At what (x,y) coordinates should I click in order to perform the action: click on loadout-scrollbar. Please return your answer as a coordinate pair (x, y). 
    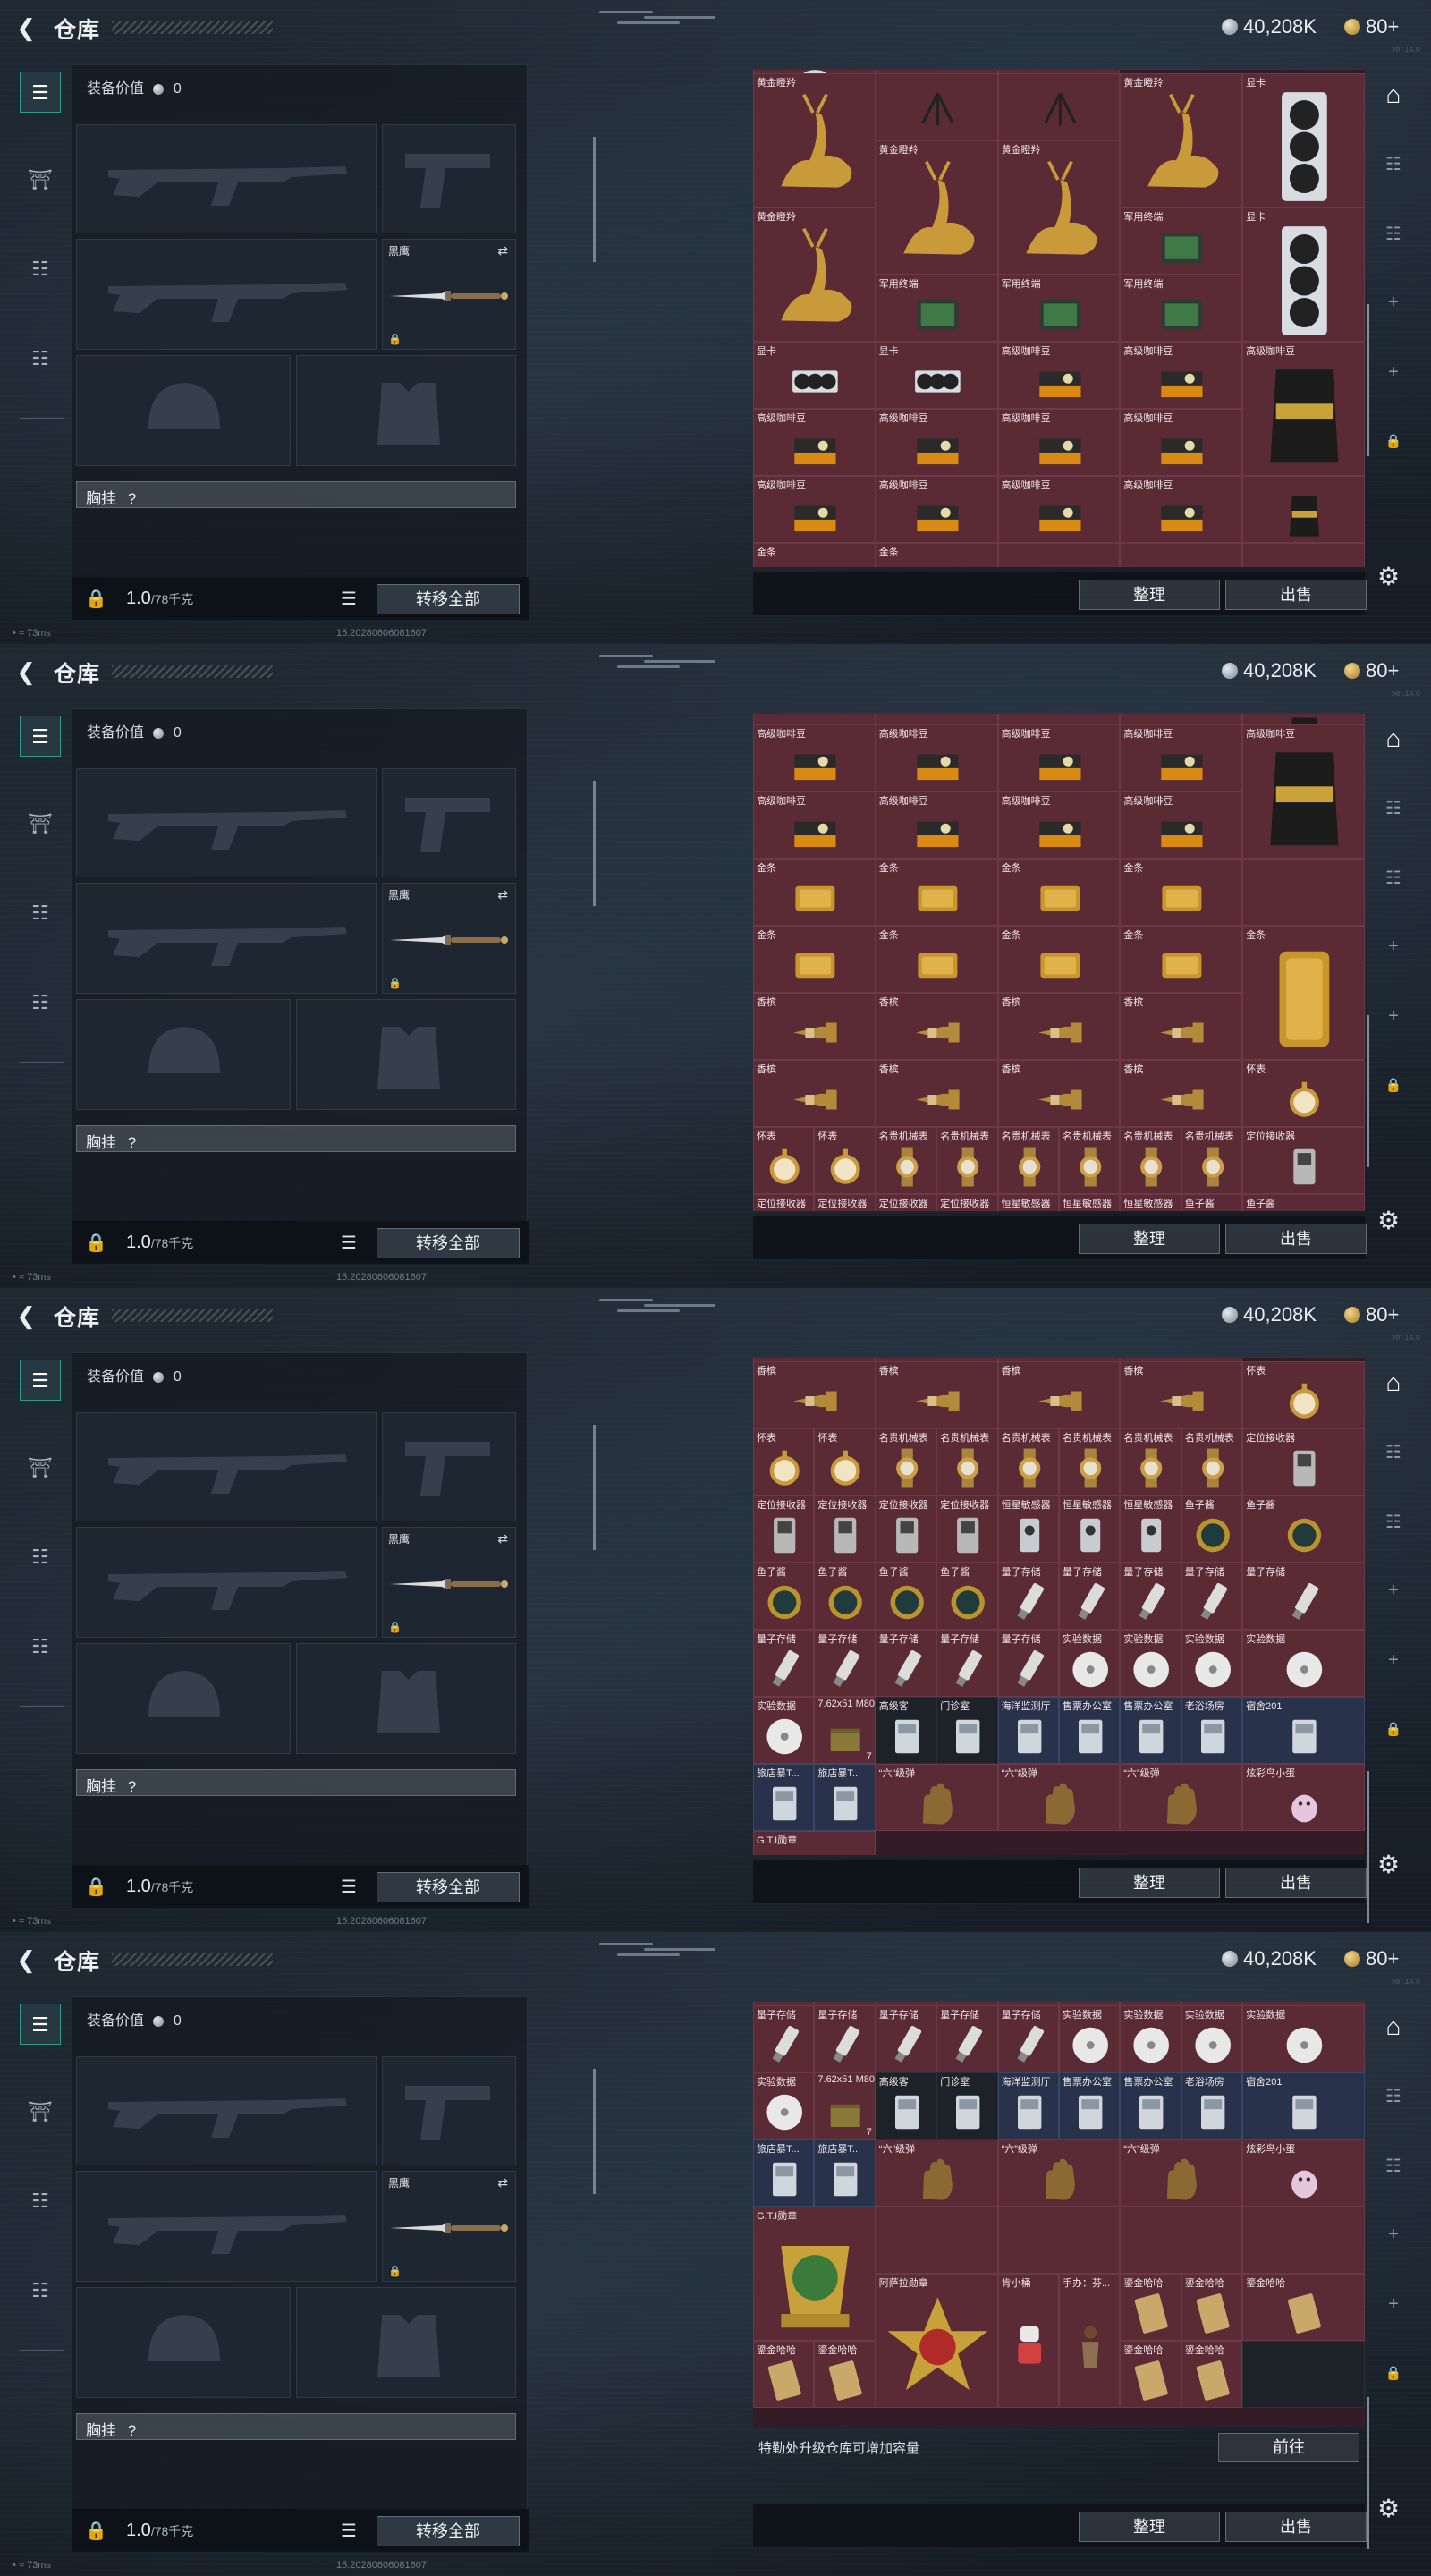
    Looking at the image, I should click on (595, 2131).